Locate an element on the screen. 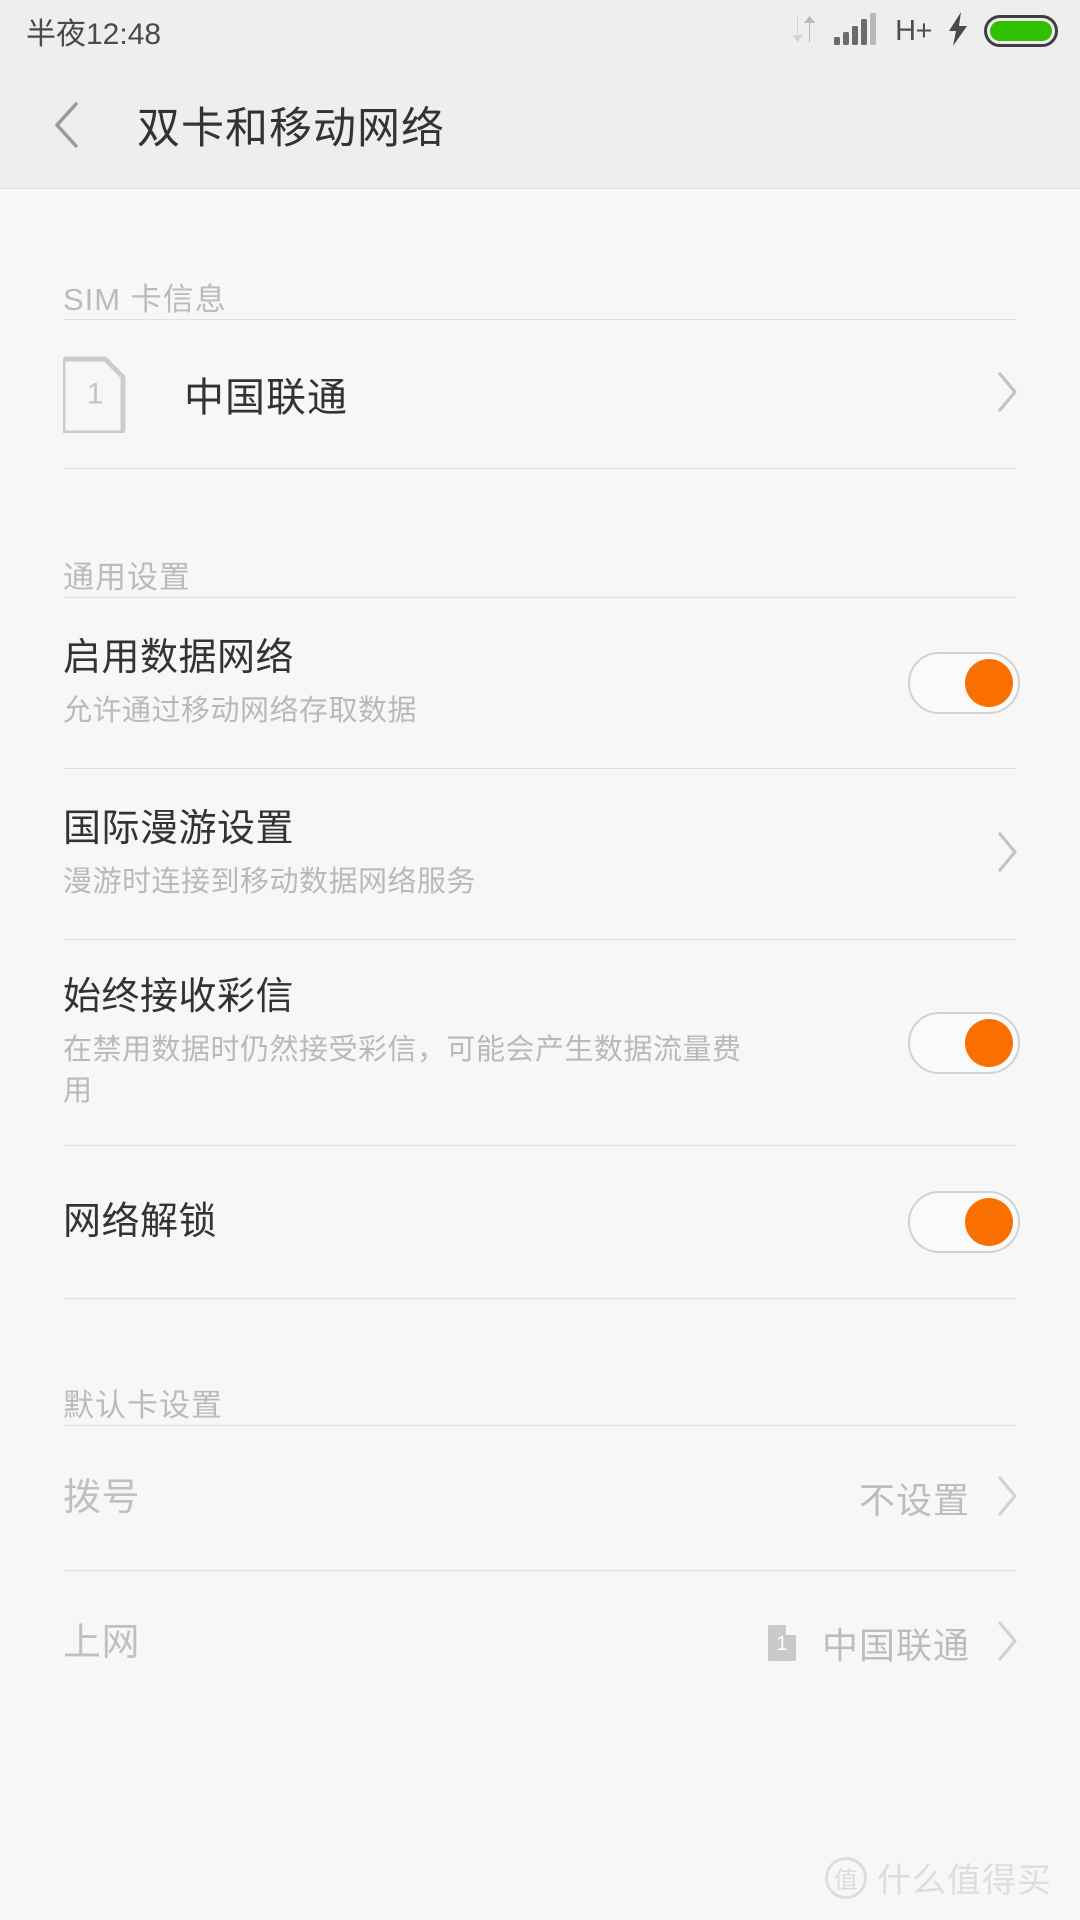 This screenshot has height=1920, width=1080. row-always-receive-mms: 始终接收彩信 在禁用数据时仍然接受彩信，可能会产生数据流量费用 is located at coordinates (540, 1042).